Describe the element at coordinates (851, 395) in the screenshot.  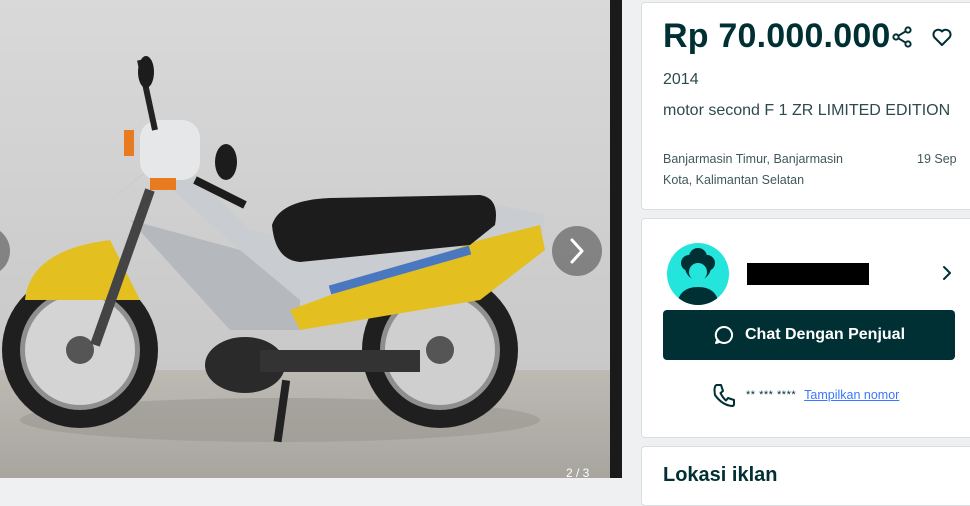
I see `show-number-link: Tampilkan nomor` at that location.